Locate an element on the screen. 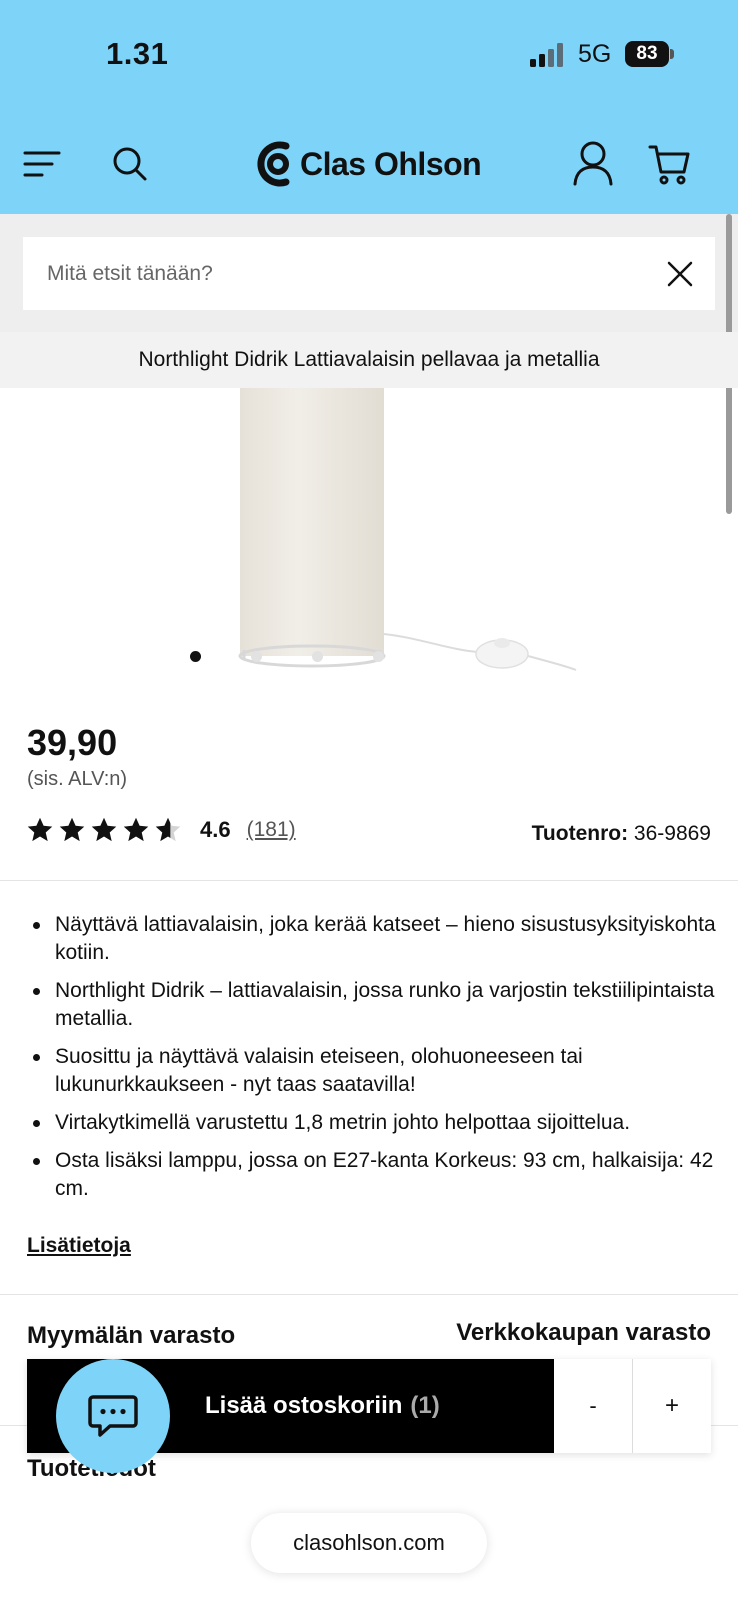 The width and height of the screenshot is (738, 1600). network-type: 5G is located at coordinates (595, 54).